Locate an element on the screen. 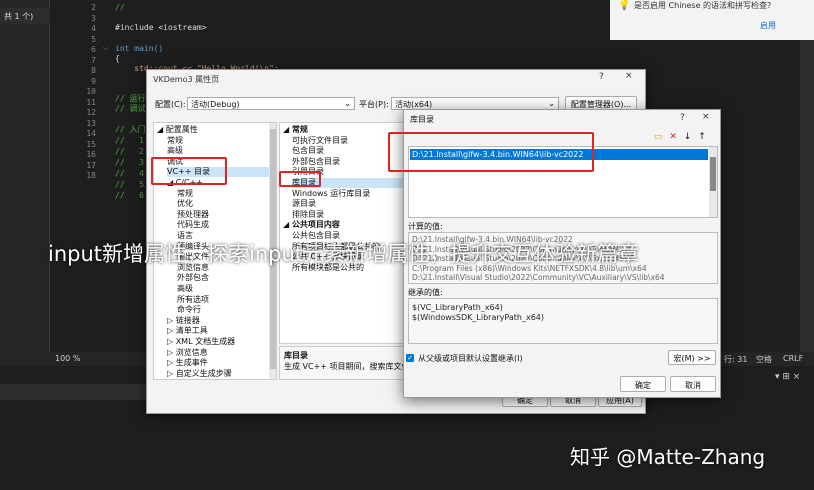 The width and height of the screenshot is (814, 490). lib-help-button: ? is located at coordinates (682, 118).